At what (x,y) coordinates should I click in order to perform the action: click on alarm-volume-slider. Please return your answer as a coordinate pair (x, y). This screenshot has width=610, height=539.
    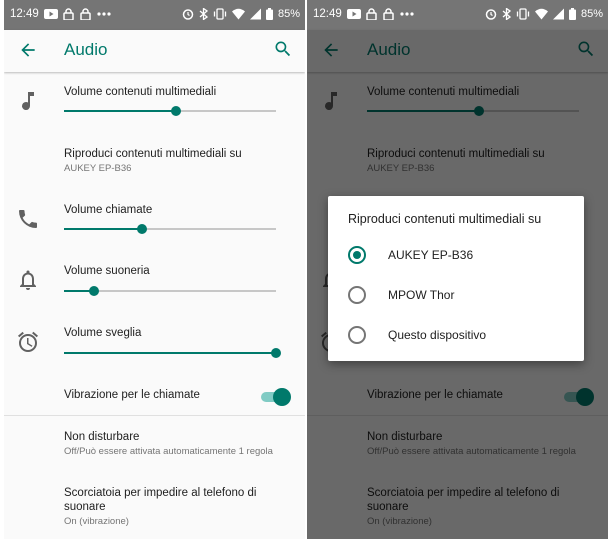
    Looking at the image, I should click on (172, 353).